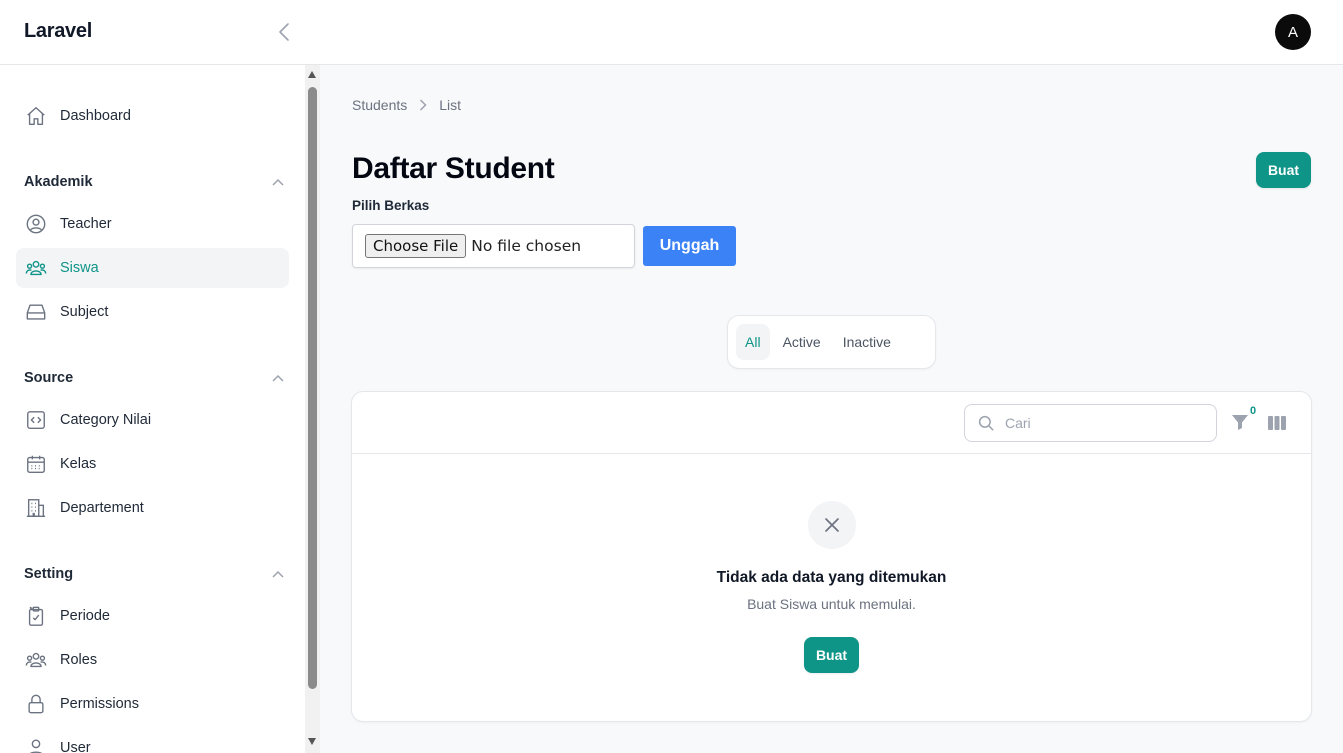  Describe the element at coordinates (85, 616) in the screenshot. I see `sidebar-item-label: Periode` at that location.